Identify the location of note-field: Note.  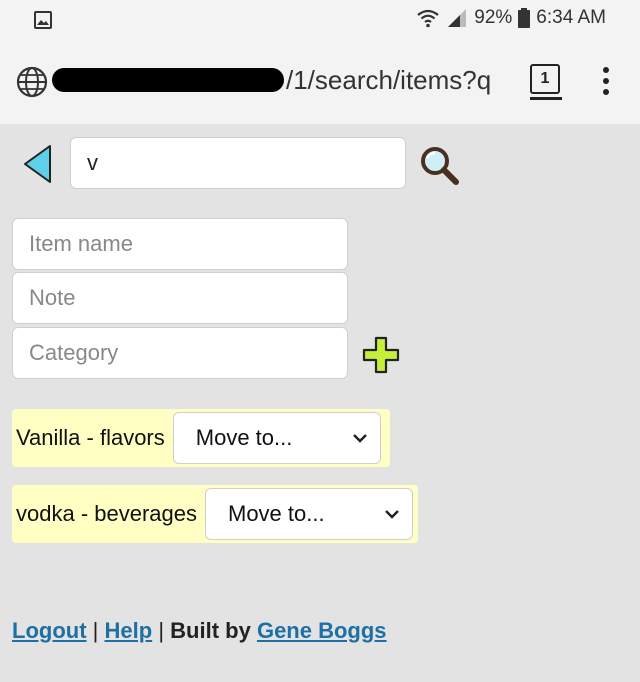
(180, 298).